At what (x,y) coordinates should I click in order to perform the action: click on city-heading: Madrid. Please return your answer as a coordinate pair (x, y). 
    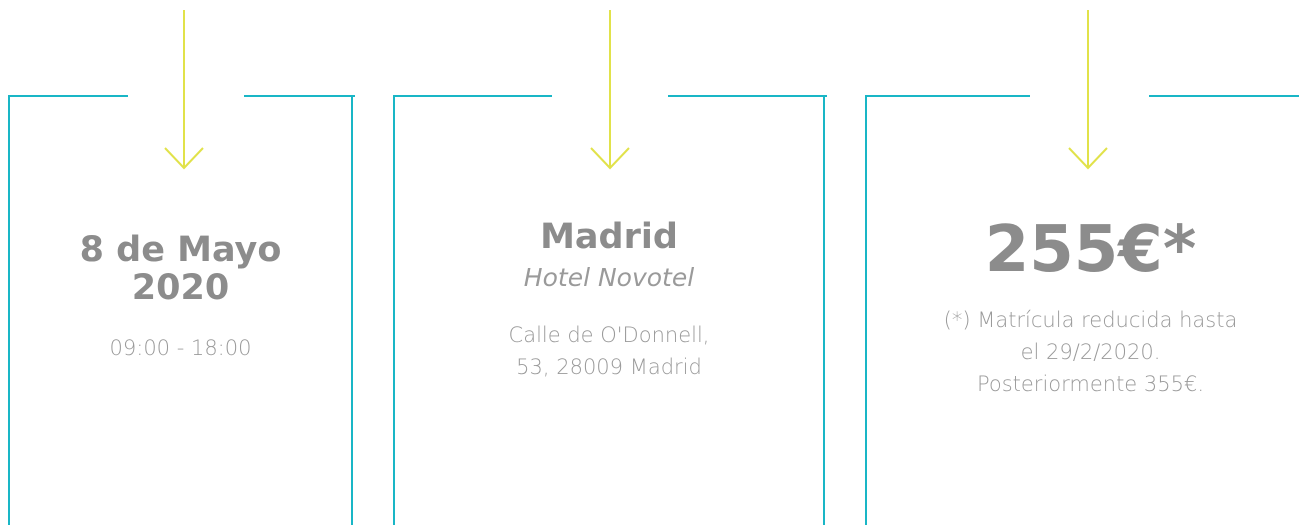
    Looking at the image, I should click on (609, 237).